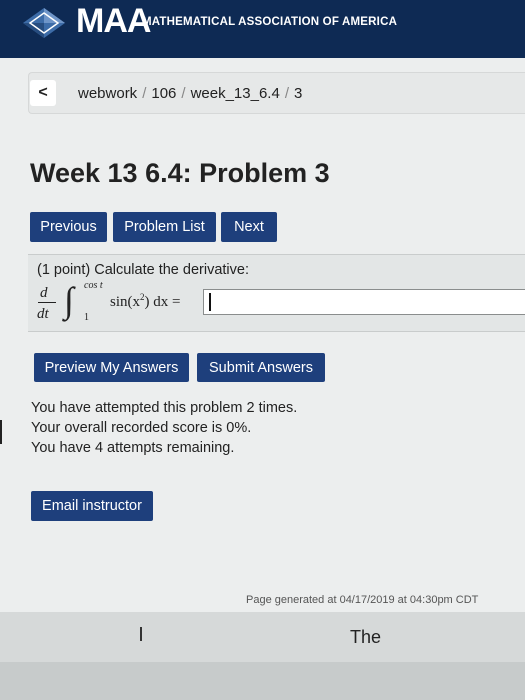 This screenshot has height=700, width=525. Describe the element at coordinates (261, 367) in the screenshot. I see `submit-answers-button: Submit Answers` at that location.